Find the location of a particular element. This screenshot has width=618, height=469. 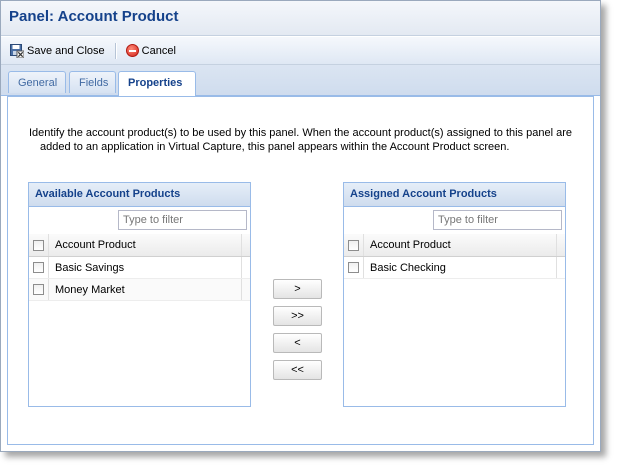

row-label: Basic Savings is located at coordinates (145, 267).